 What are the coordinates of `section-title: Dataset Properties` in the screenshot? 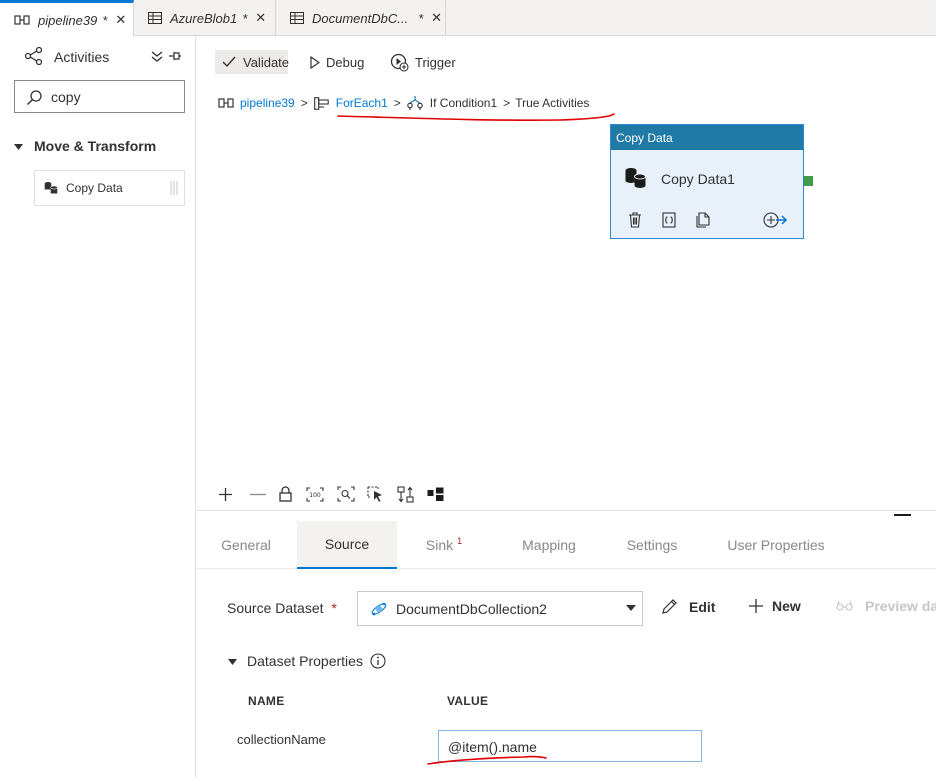 It's located at (305, 661).